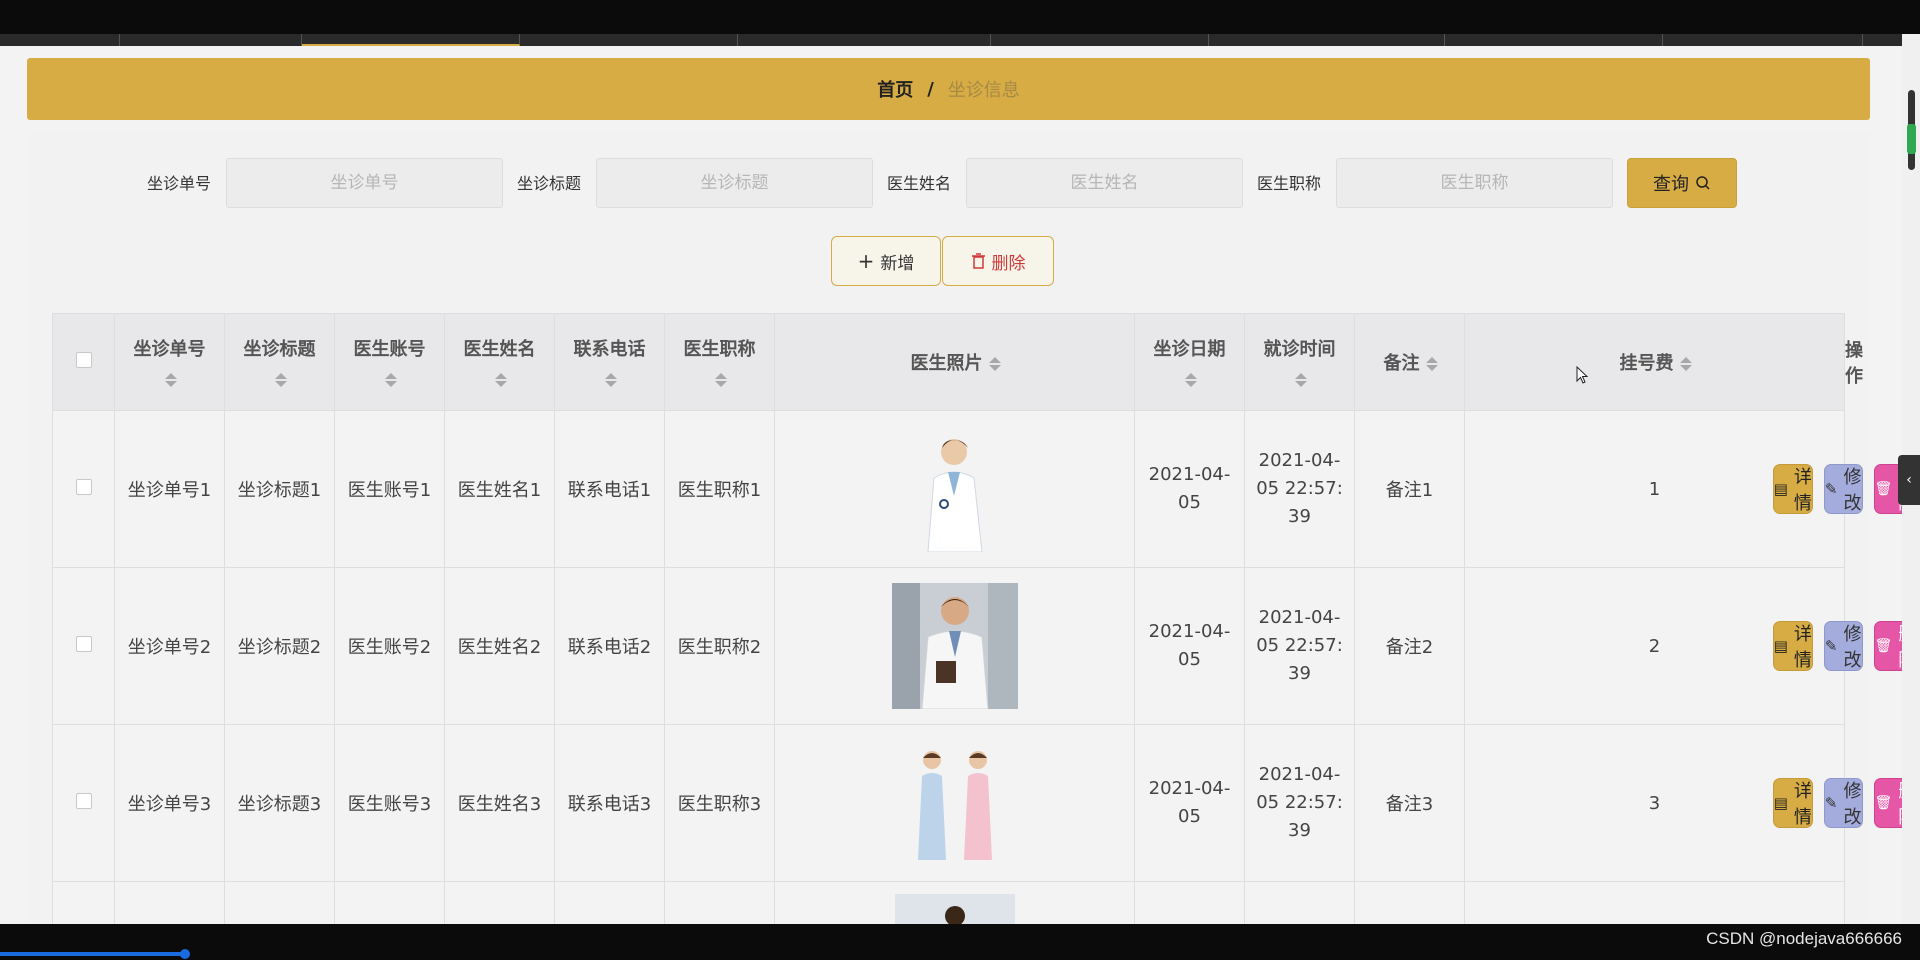 Image resolution: width=1920 pixels, height=960 pixels. Describe the element at coordinates (499, 362) in the screenshot. I see `header-name: 医生姓名` at that location.